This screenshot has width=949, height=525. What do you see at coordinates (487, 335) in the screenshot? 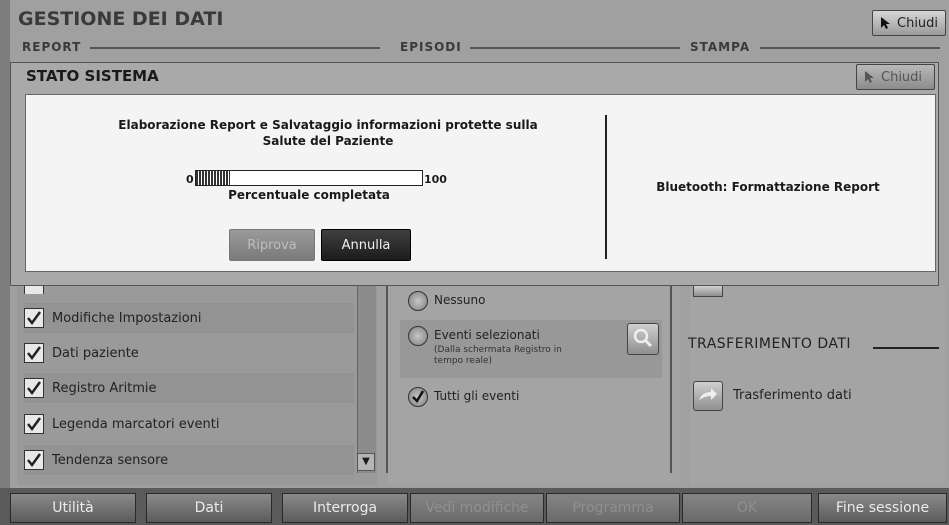
I see `episode-option-label: Eventi selezionati` at bounding box center [487, 335].